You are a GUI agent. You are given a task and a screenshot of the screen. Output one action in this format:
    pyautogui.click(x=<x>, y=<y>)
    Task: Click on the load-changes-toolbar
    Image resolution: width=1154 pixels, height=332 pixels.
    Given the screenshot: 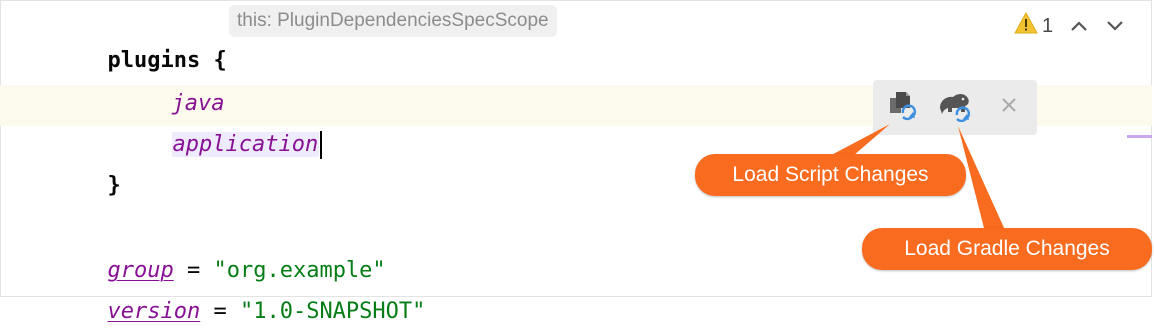 What is the action you would take?
    pyautogui.click(x=955, y=107)
    